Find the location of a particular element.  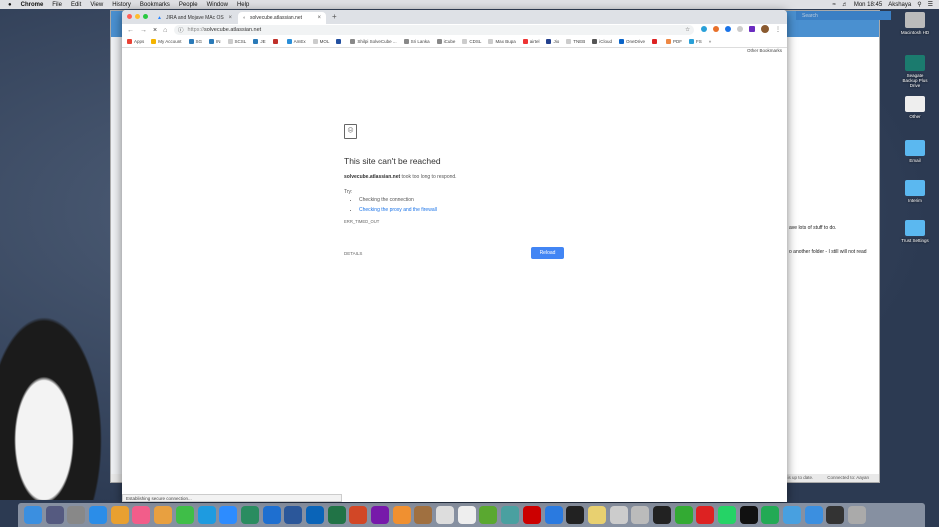

desktop-icon: Trust Settings is located at coordinates (915, 231).